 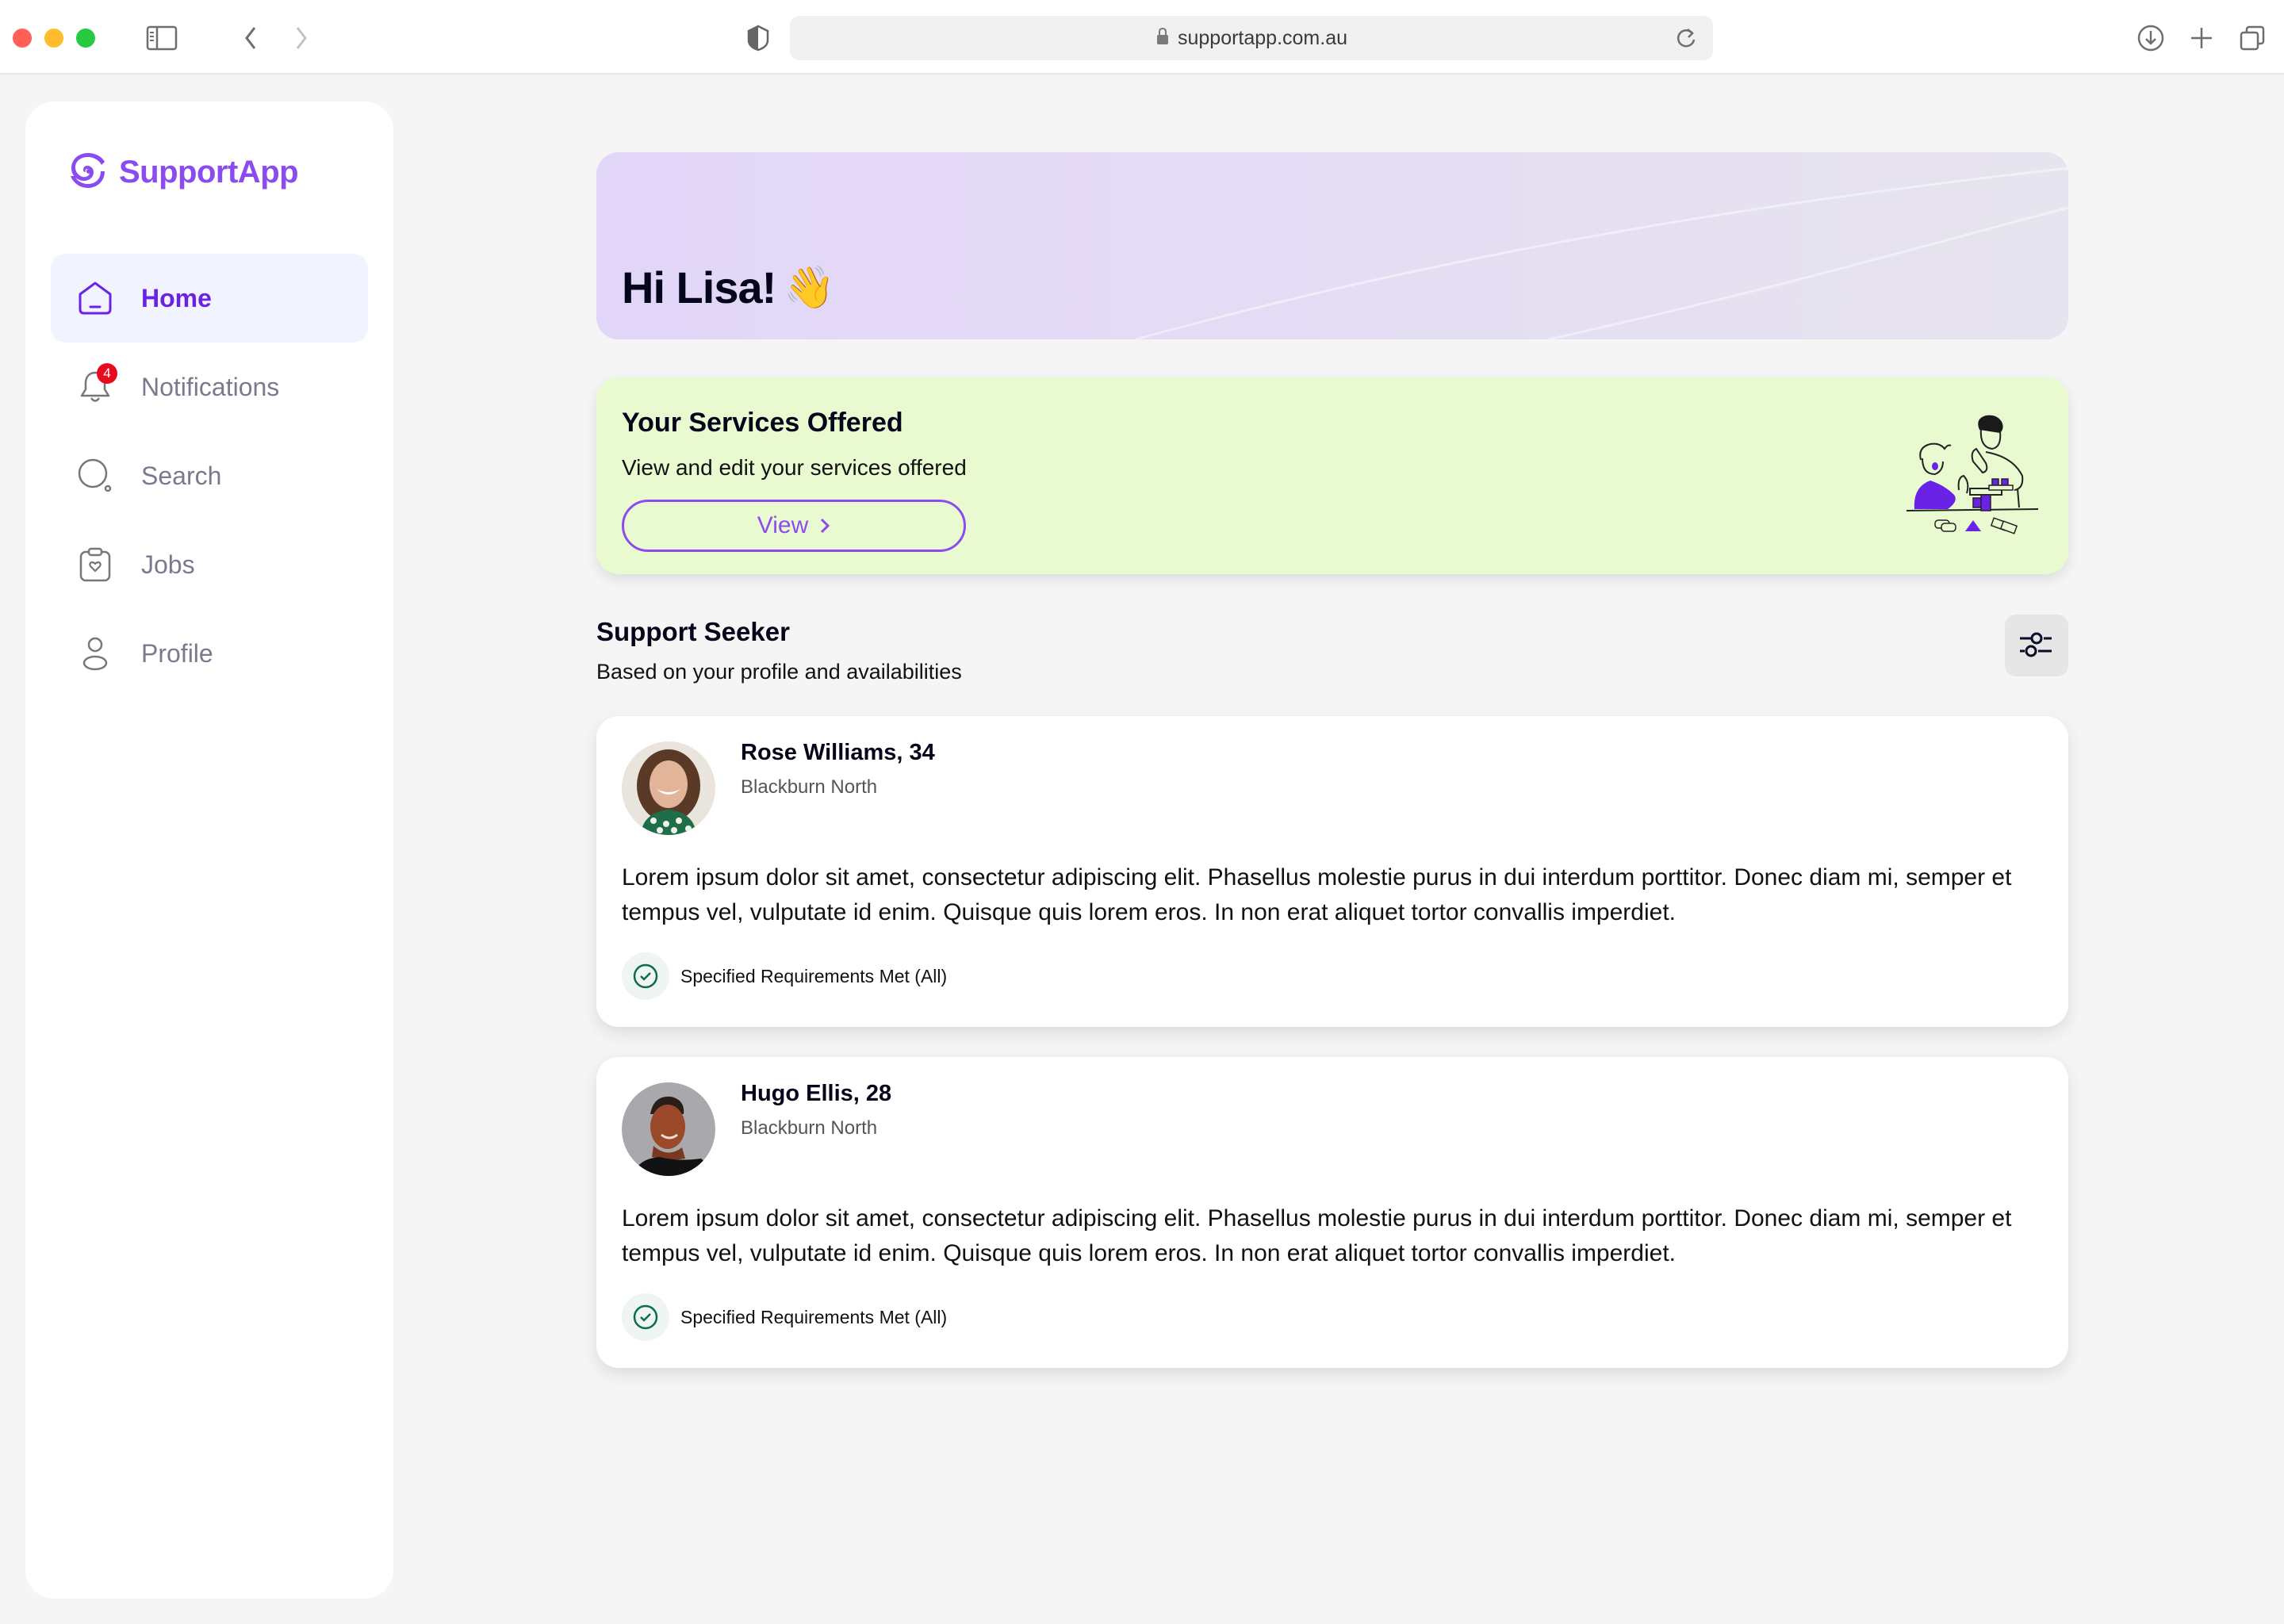 I want to click on sidebar-item-notifications: 4 Notifications, so click(x=209, y=387).